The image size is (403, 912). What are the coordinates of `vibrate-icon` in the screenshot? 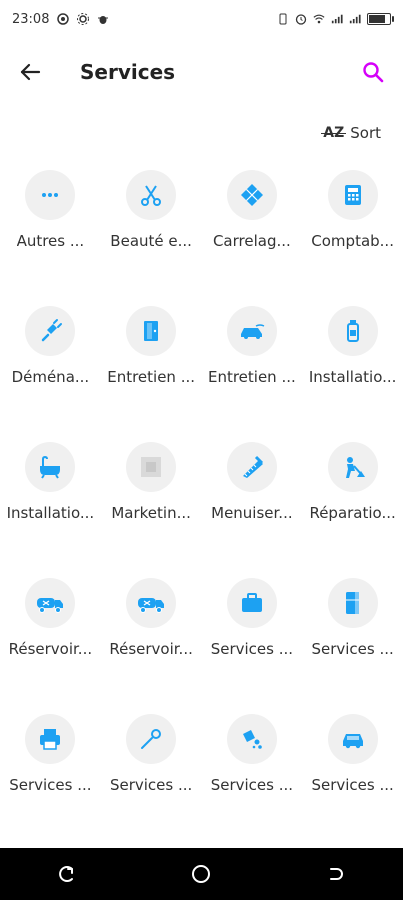 It's located at (283, 19).